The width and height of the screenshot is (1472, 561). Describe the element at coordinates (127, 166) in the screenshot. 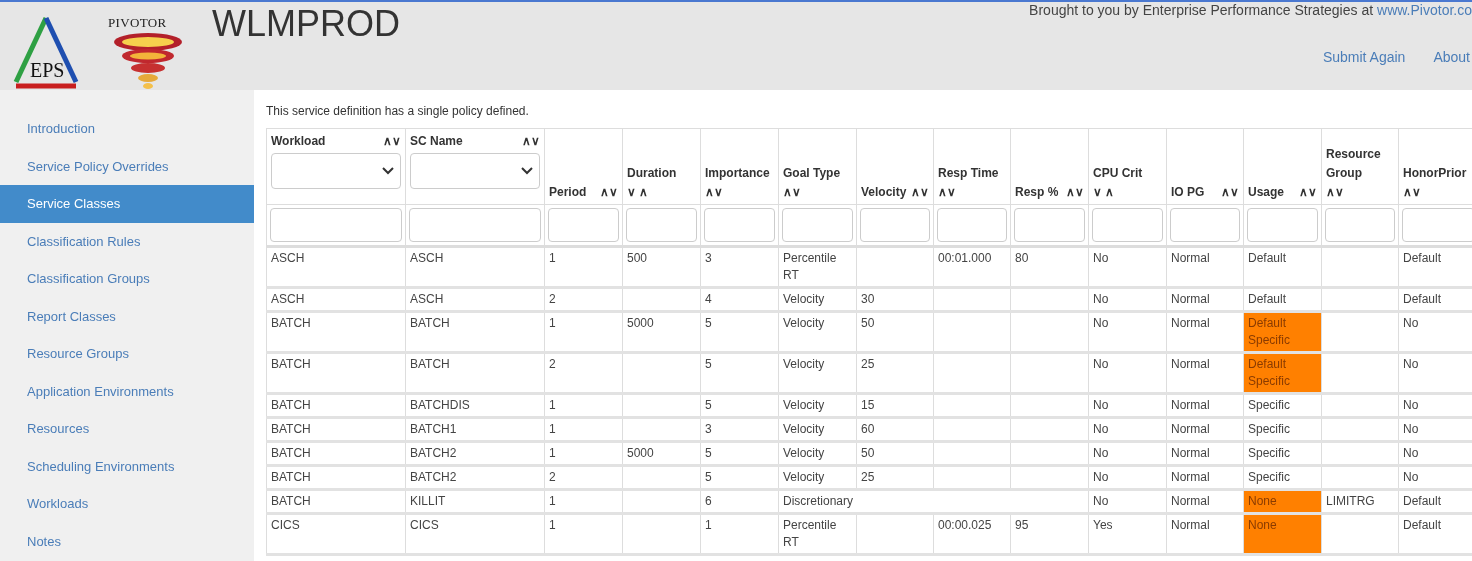

I see `sidebar-item: Service Policy Overrides` at that location.